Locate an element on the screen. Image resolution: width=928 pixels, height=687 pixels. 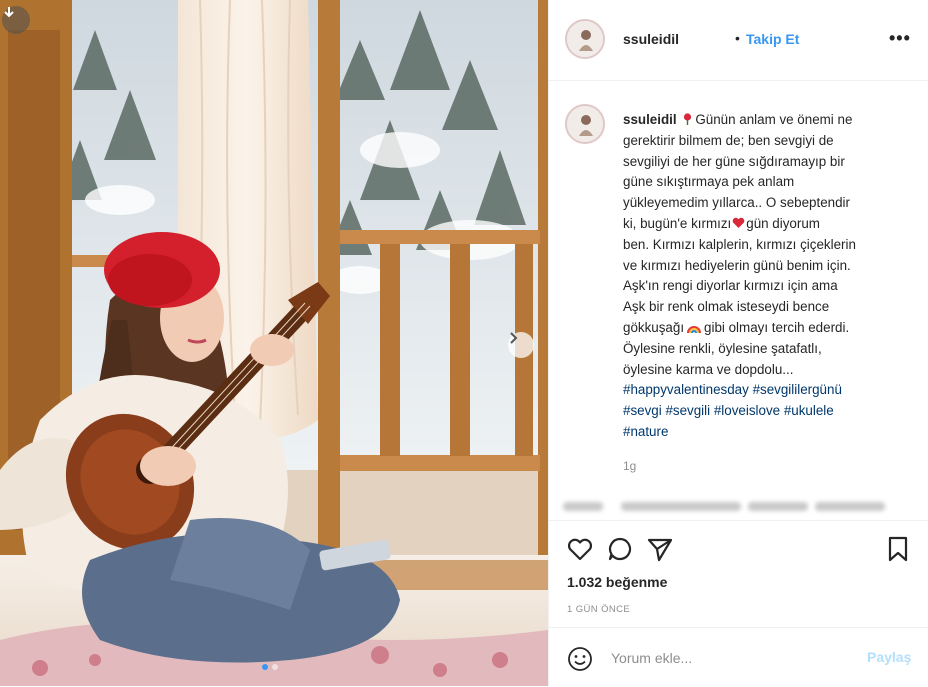
smiley-icon is located at coordinates (580, 659).